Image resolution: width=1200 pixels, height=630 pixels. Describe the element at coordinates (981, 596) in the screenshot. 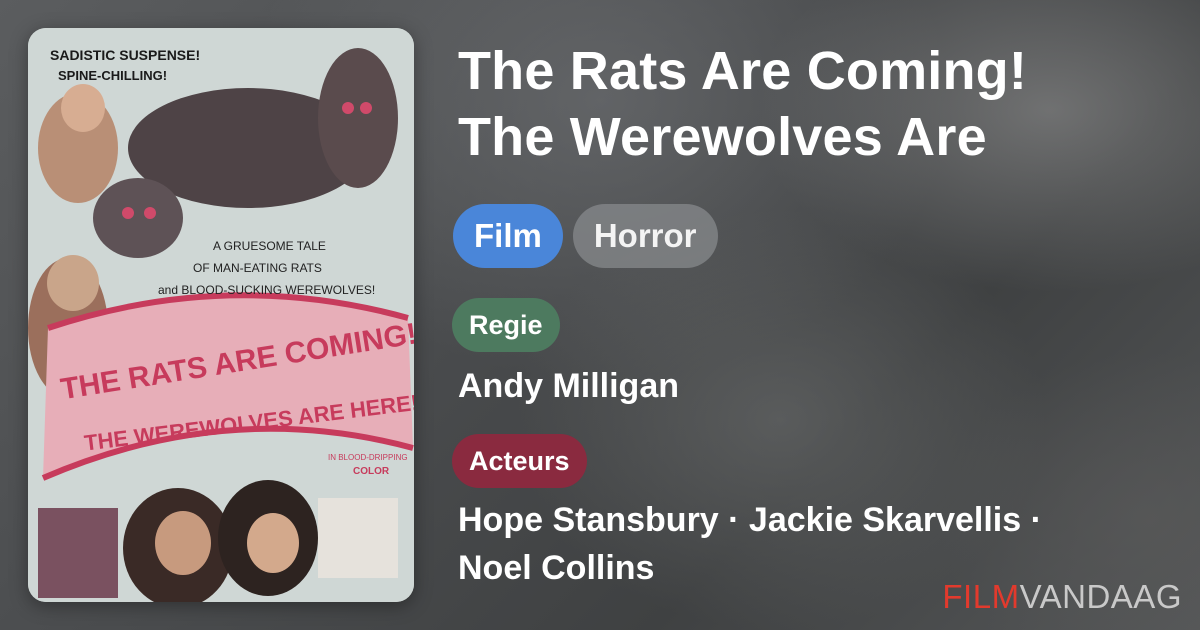

I see `logo-part1: FILM` at that location.